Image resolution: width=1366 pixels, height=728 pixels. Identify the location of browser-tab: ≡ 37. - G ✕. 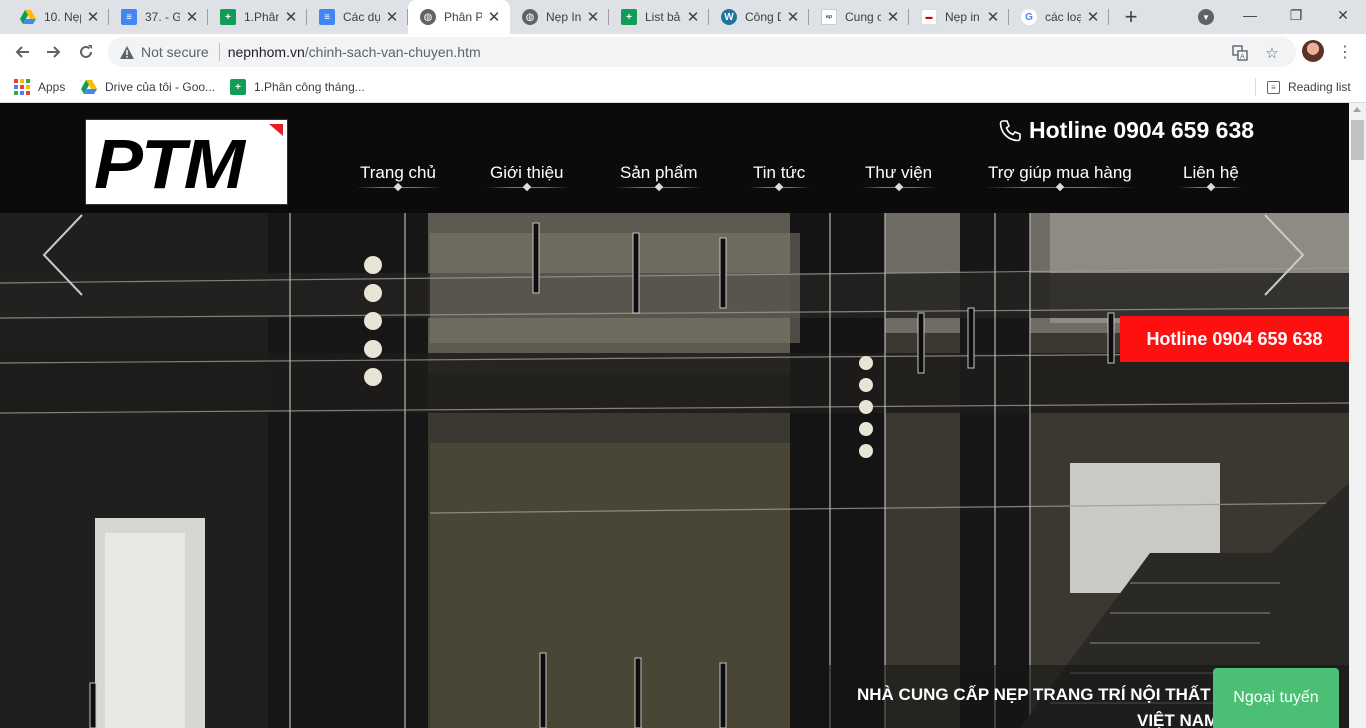
(158, 17).